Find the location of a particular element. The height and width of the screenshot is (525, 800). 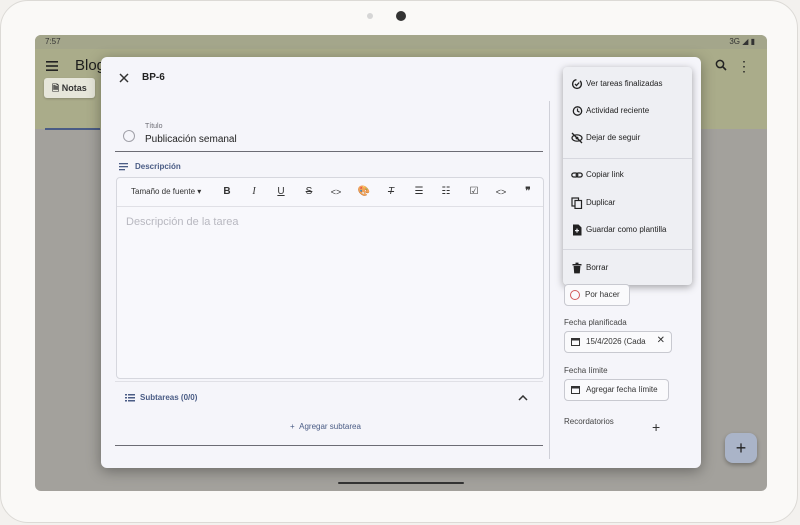

search-icon is located at coordinates (721, 65).